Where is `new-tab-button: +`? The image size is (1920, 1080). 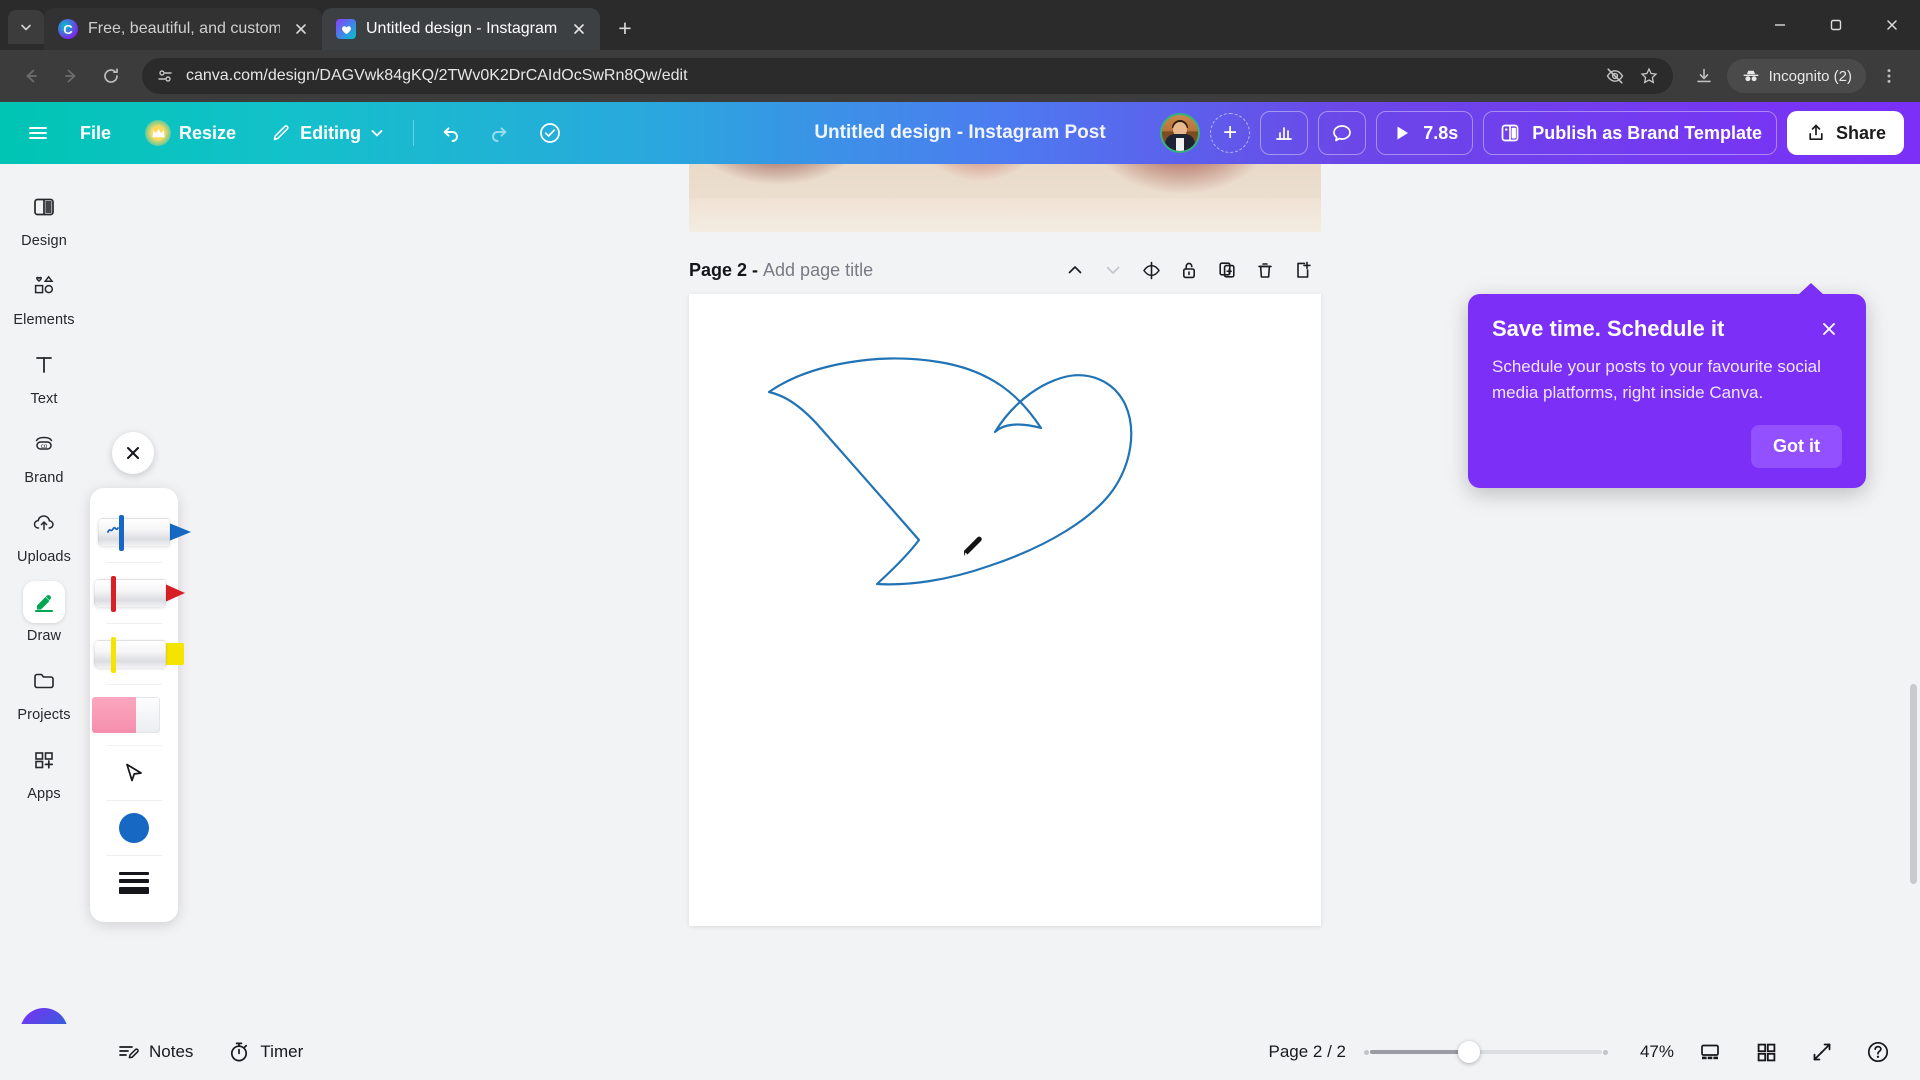
new-tab-button: + is located at coordinates (625, 28).